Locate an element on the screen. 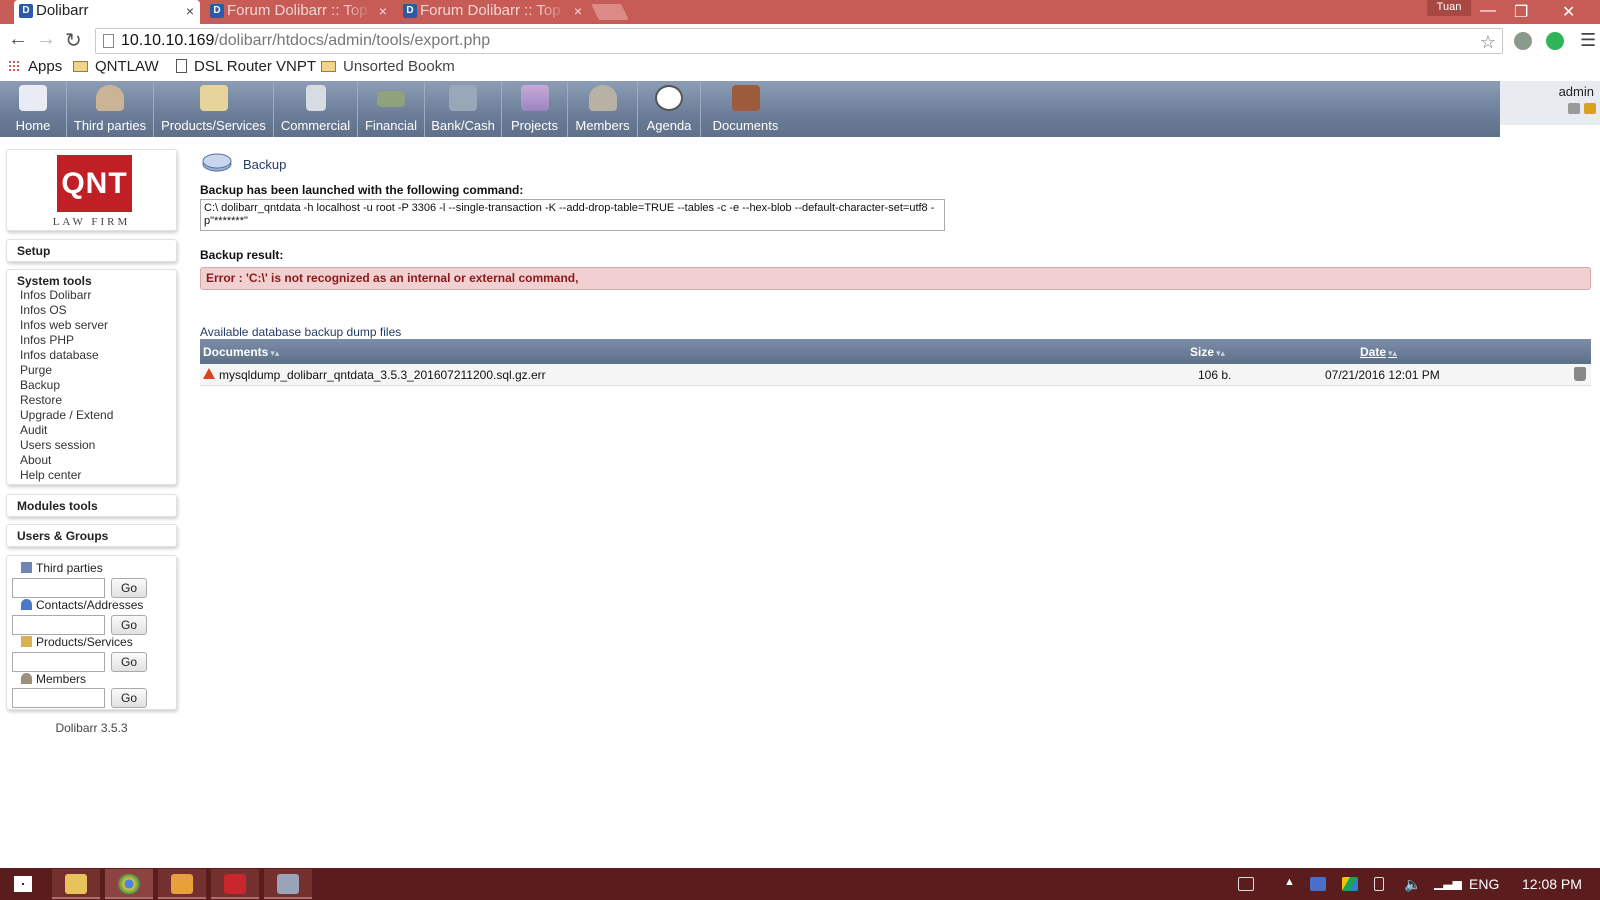 The image size is (1600, 900). menu-modules-tools: Modules tools is located at coordinates (91, 505).